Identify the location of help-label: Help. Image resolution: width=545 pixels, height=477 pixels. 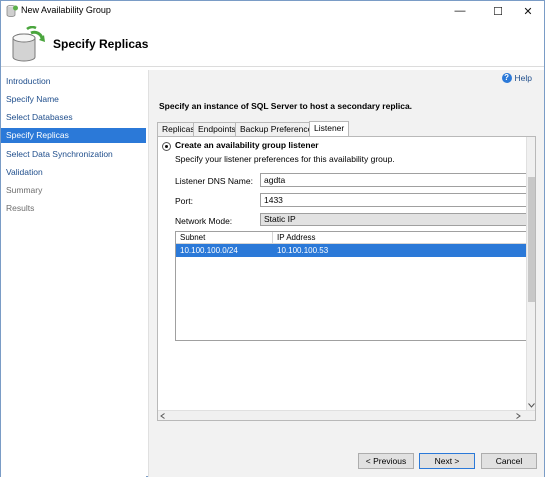
(523, 78).